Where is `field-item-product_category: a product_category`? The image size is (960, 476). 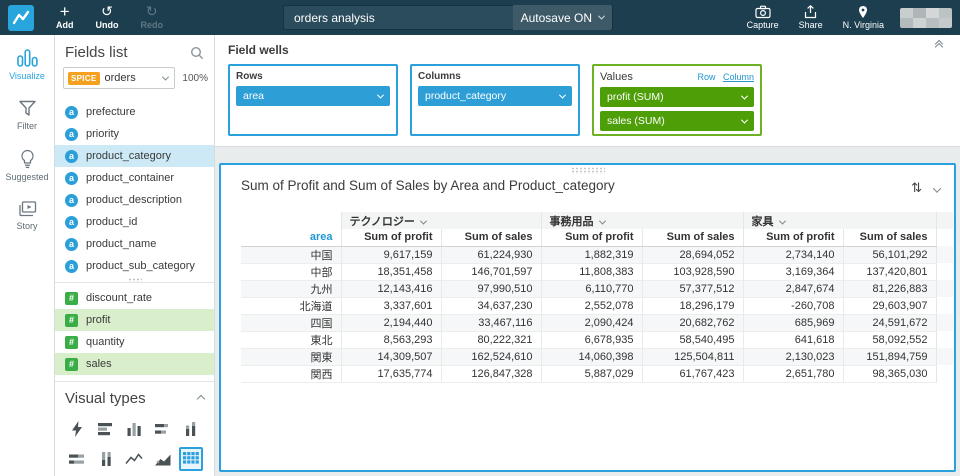 field-item-product_category: a product_category is located at coordinates (134, 156).